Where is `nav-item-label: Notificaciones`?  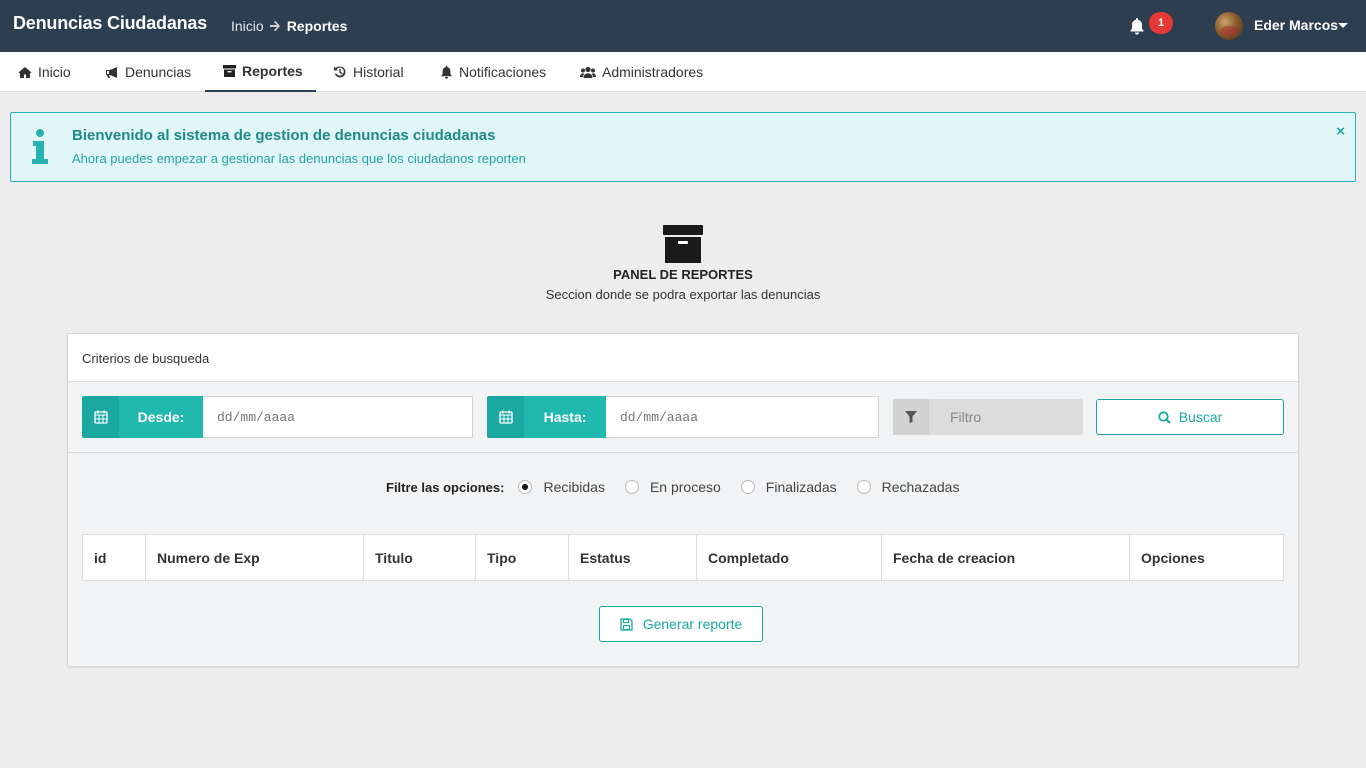 nav-item-label: Notificaciones is located at coordinates (503, 72).